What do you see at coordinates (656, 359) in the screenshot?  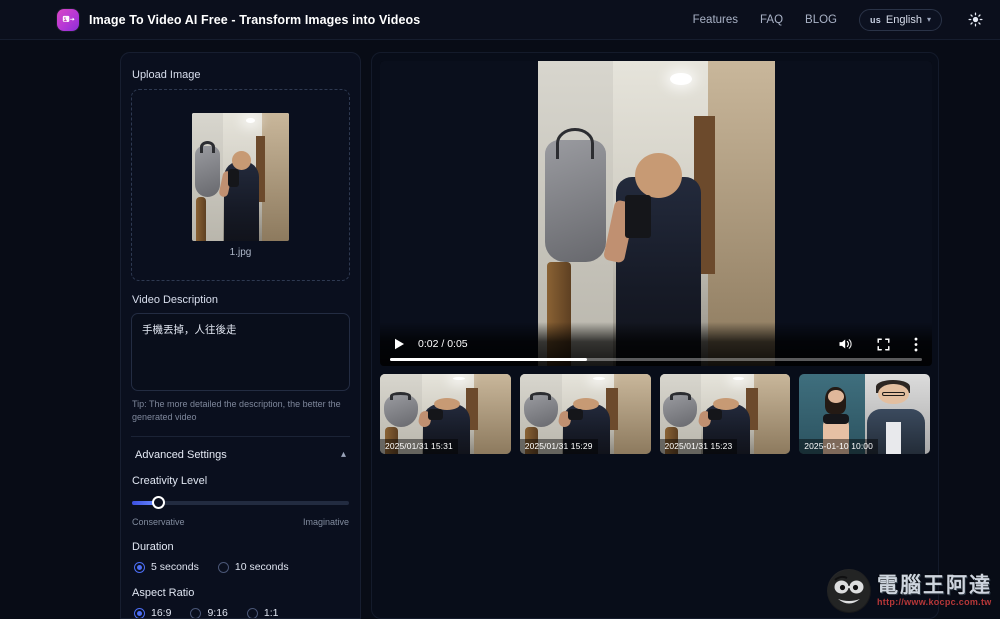 I see `video-progress-bar` at bounding box center [656, 359].